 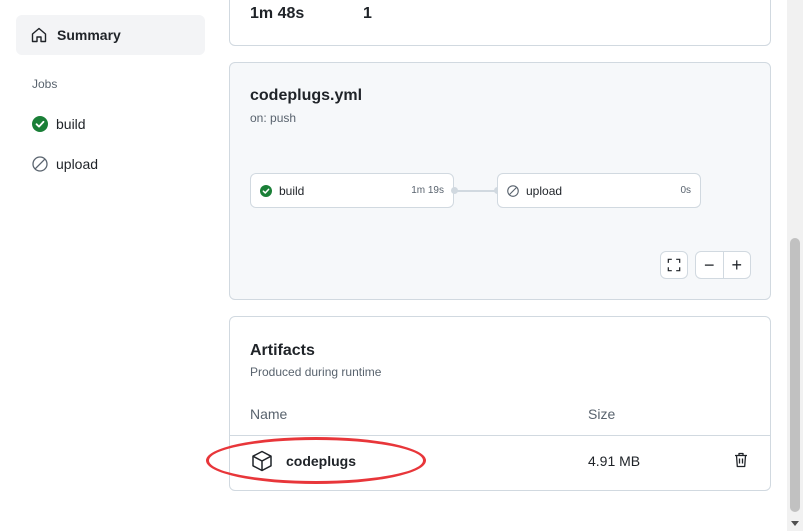 What do you see at coordinates (306, 96) in the screenshot?
I see `workflow-title: codeplugs.yml` at bounding box center [306, 96].